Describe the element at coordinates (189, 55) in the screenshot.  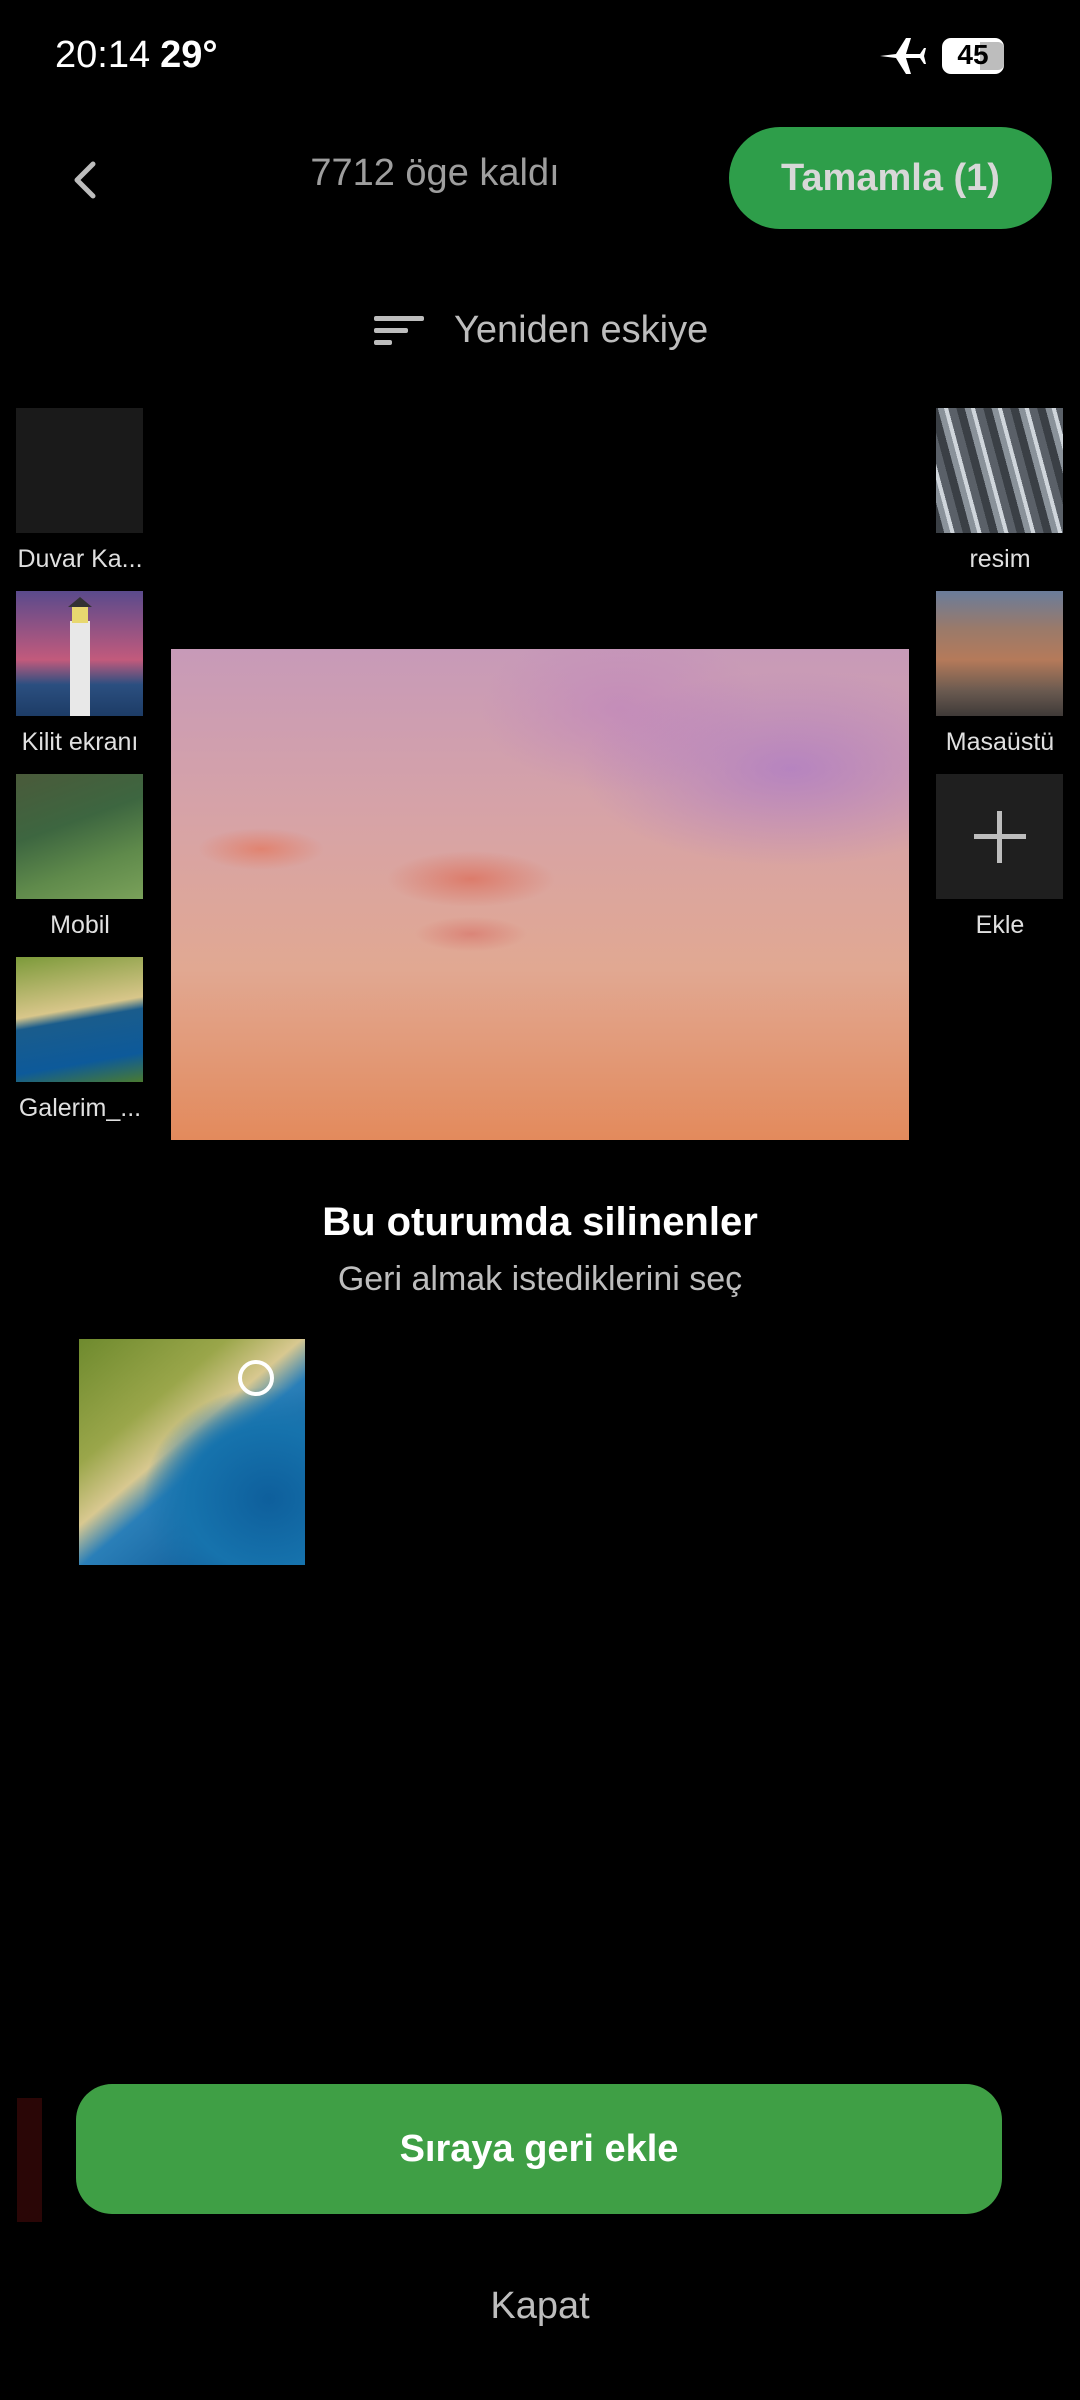
I see `temperature: 29°` at that location.